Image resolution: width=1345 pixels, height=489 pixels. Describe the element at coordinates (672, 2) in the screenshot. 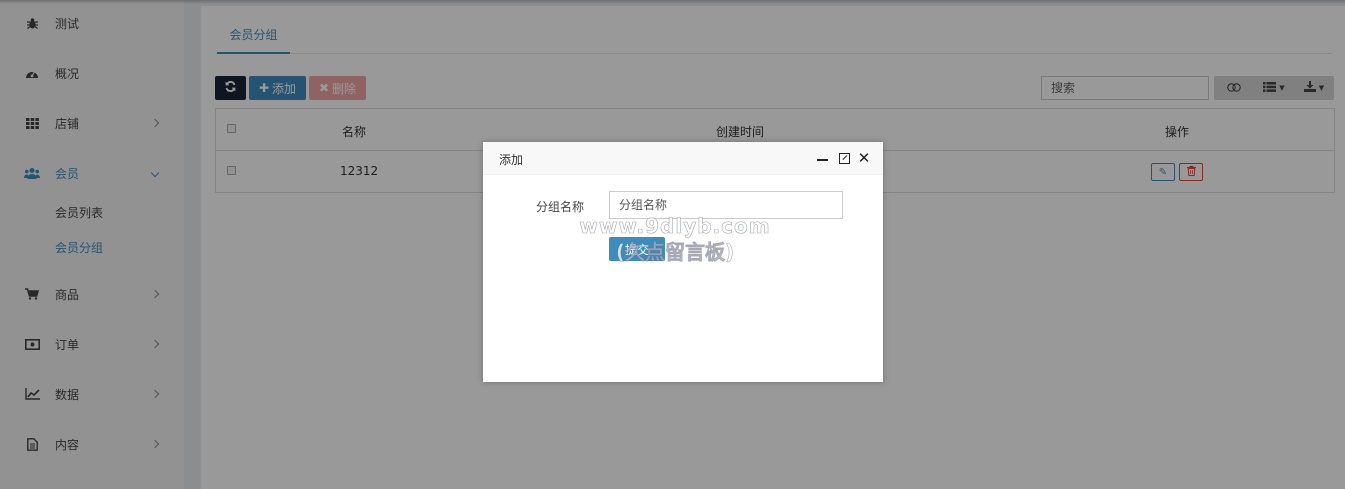

I see `top-shadow` at that location.